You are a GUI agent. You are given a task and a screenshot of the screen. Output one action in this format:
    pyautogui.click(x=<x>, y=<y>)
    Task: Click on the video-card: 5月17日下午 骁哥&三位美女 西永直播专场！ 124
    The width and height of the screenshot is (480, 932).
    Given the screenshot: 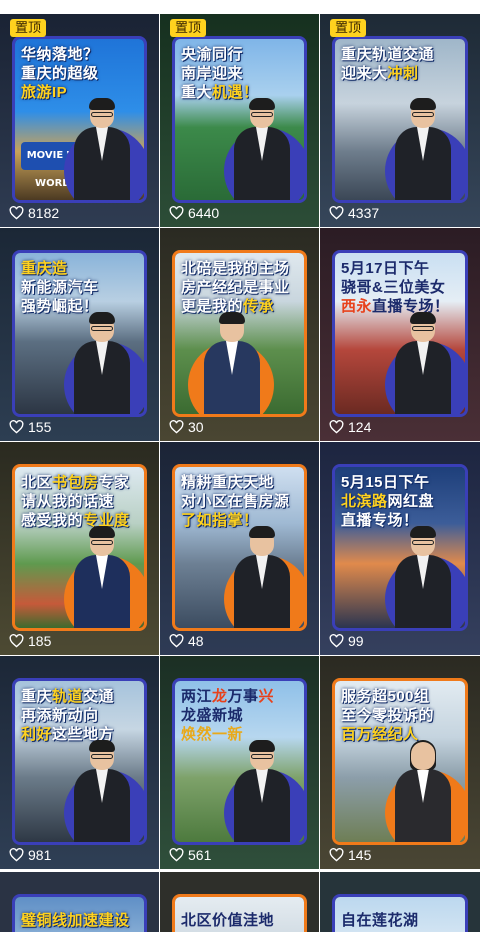 What is the action you would take?
    pyautogui.click(x=400, y=334)
    